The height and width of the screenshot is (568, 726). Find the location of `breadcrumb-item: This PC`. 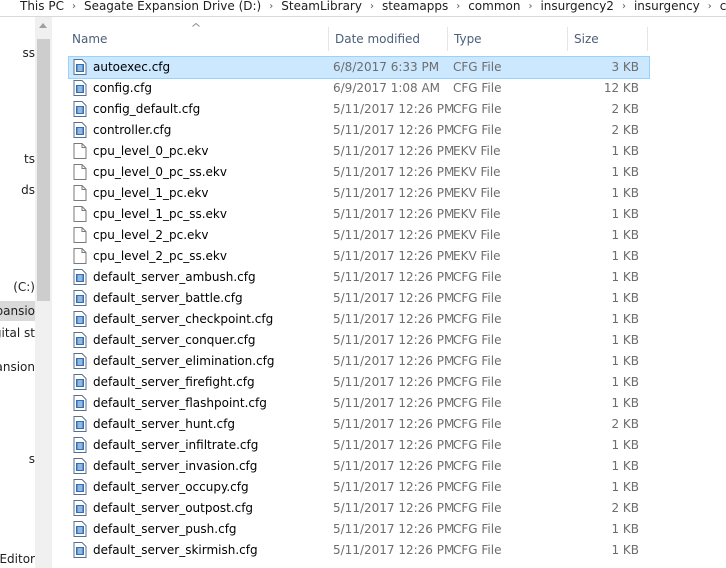

breadcrumb-item: This PC is located at coordinates (42, 6).